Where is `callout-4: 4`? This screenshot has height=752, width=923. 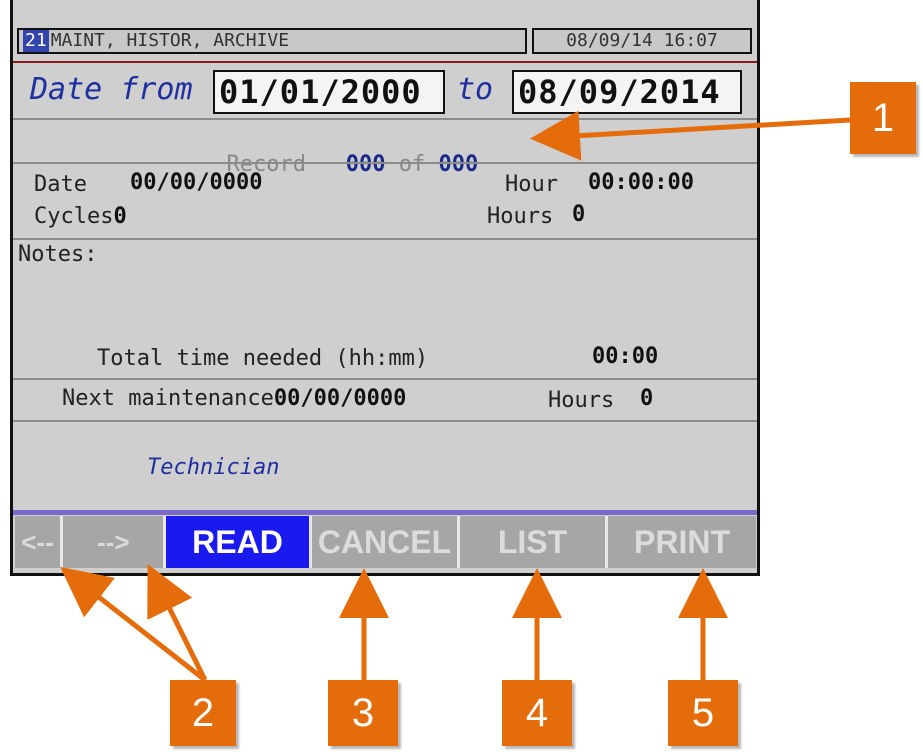 callout-4: 4 is located at coordinates (537, 713).